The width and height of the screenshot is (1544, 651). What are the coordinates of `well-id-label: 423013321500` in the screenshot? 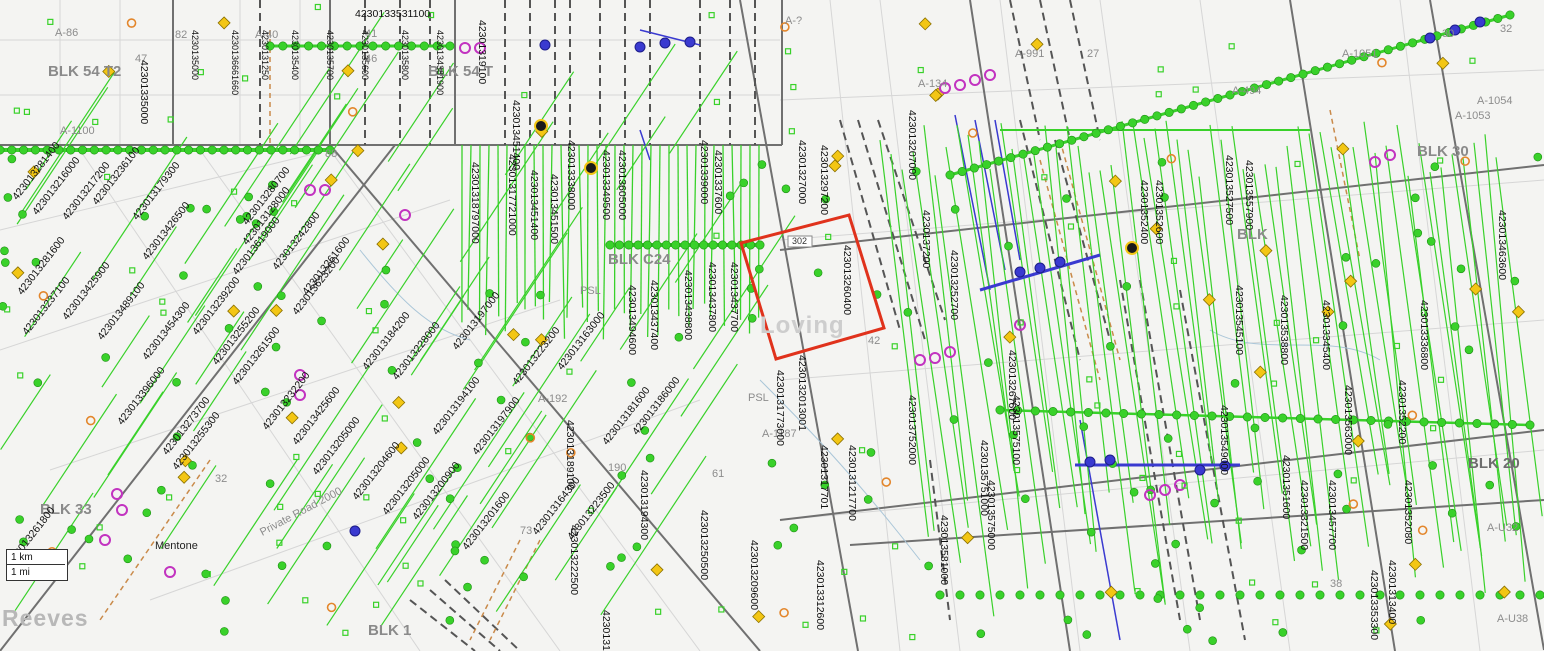 It's located at (1304, 515).